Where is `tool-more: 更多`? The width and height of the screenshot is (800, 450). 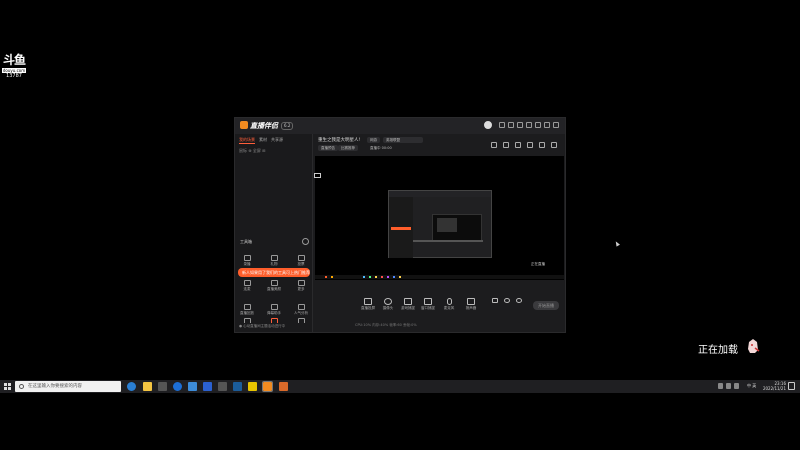 tool-more: 更多 is located at coordinates (301, 286).